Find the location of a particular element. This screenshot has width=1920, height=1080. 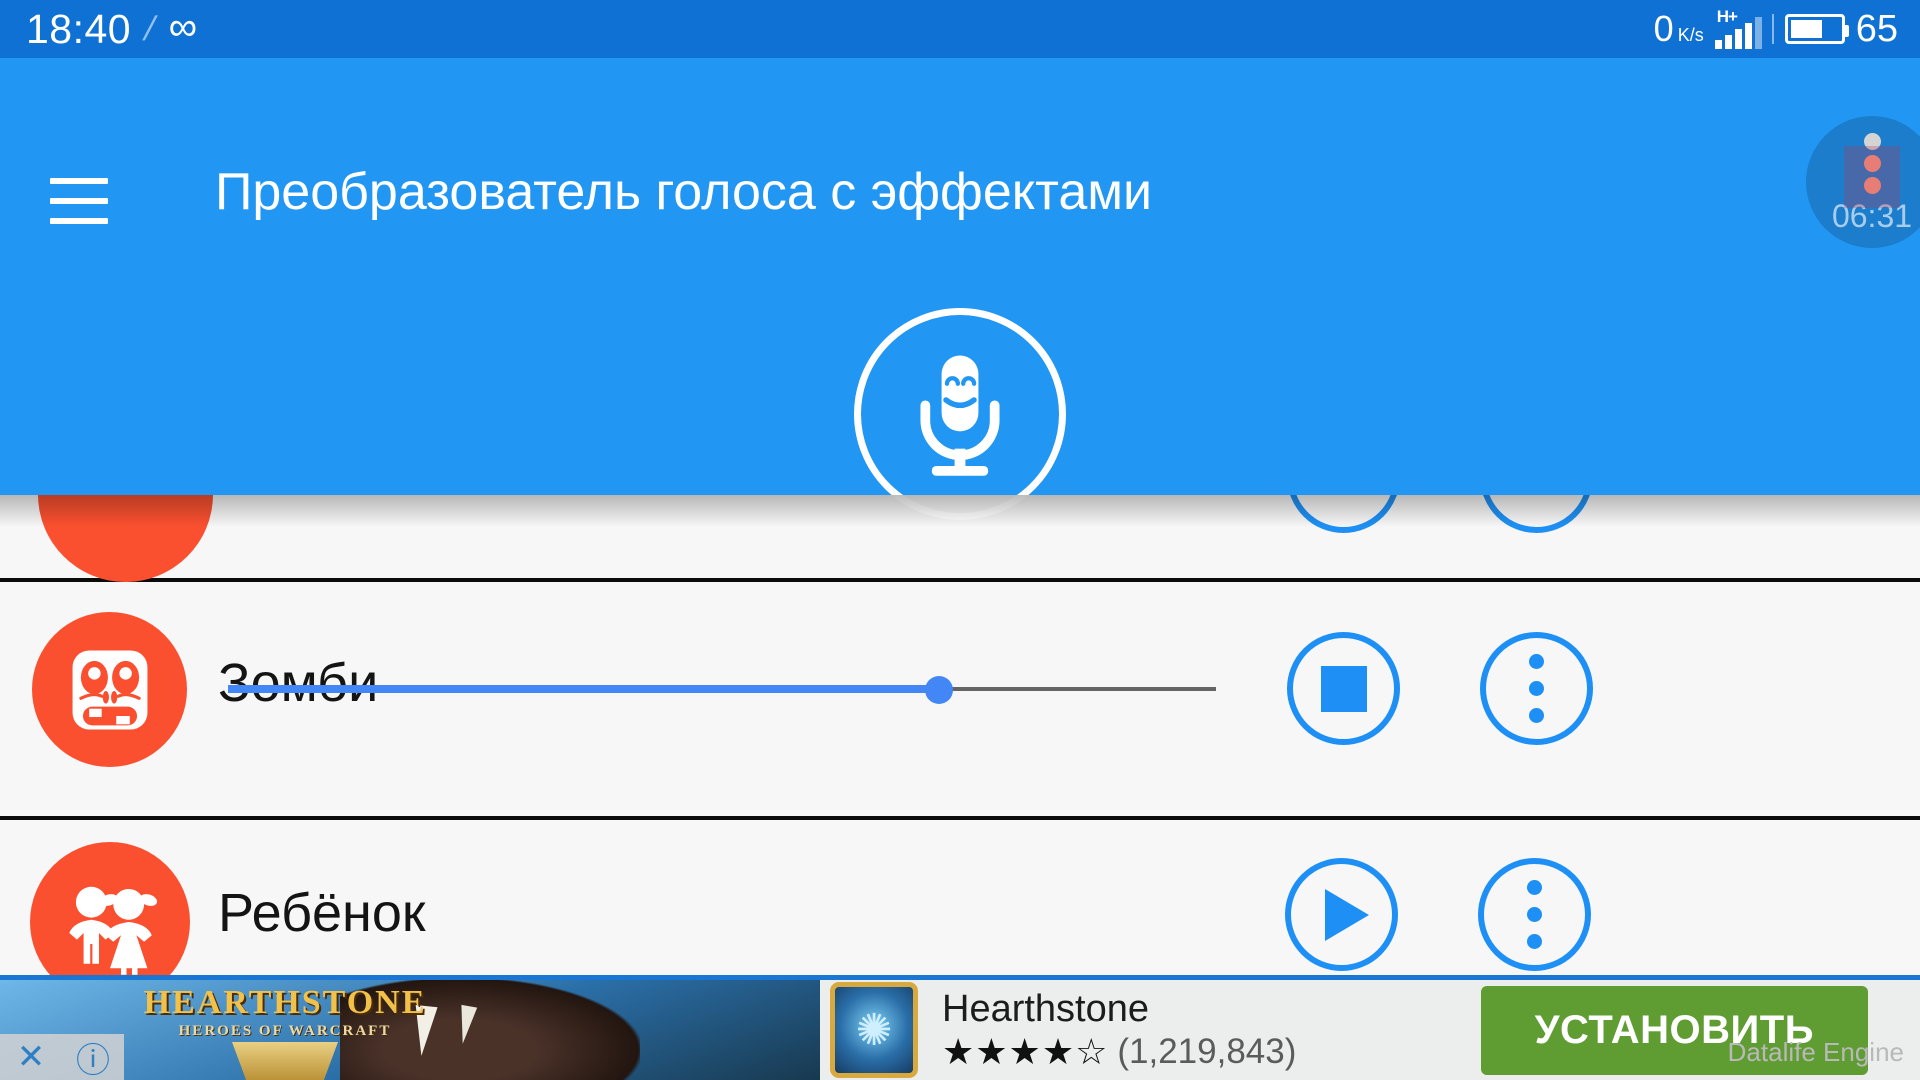

slider-thumb is located at coordinates (939, 690).